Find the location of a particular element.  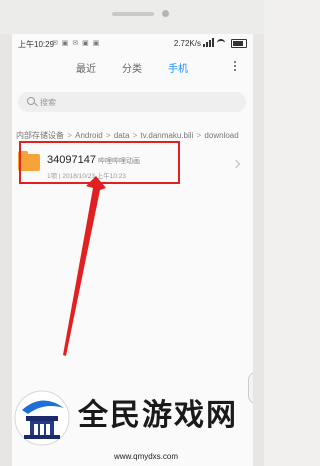

watermark-url: www.qmydxs.com is located at coordinates (146, 456).